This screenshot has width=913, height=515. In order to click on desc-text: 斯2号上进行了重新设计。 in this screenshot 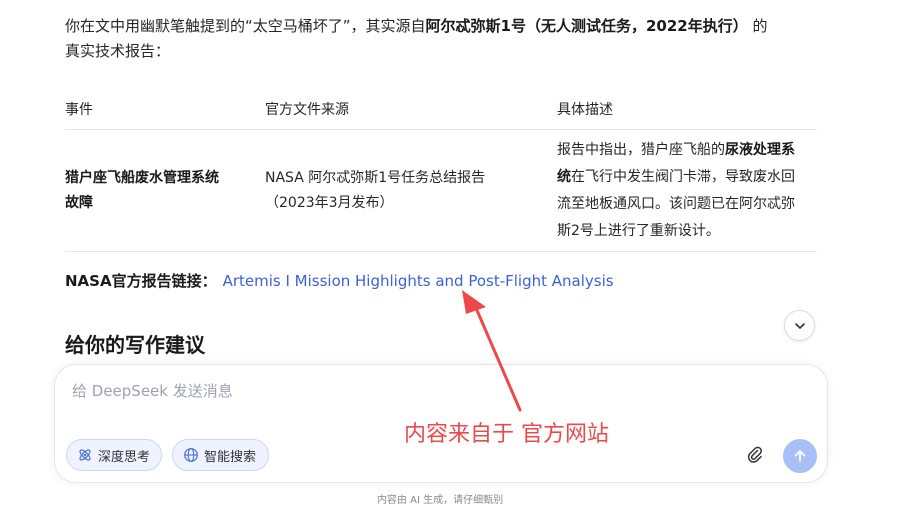, I will do `click(638, 230)`.